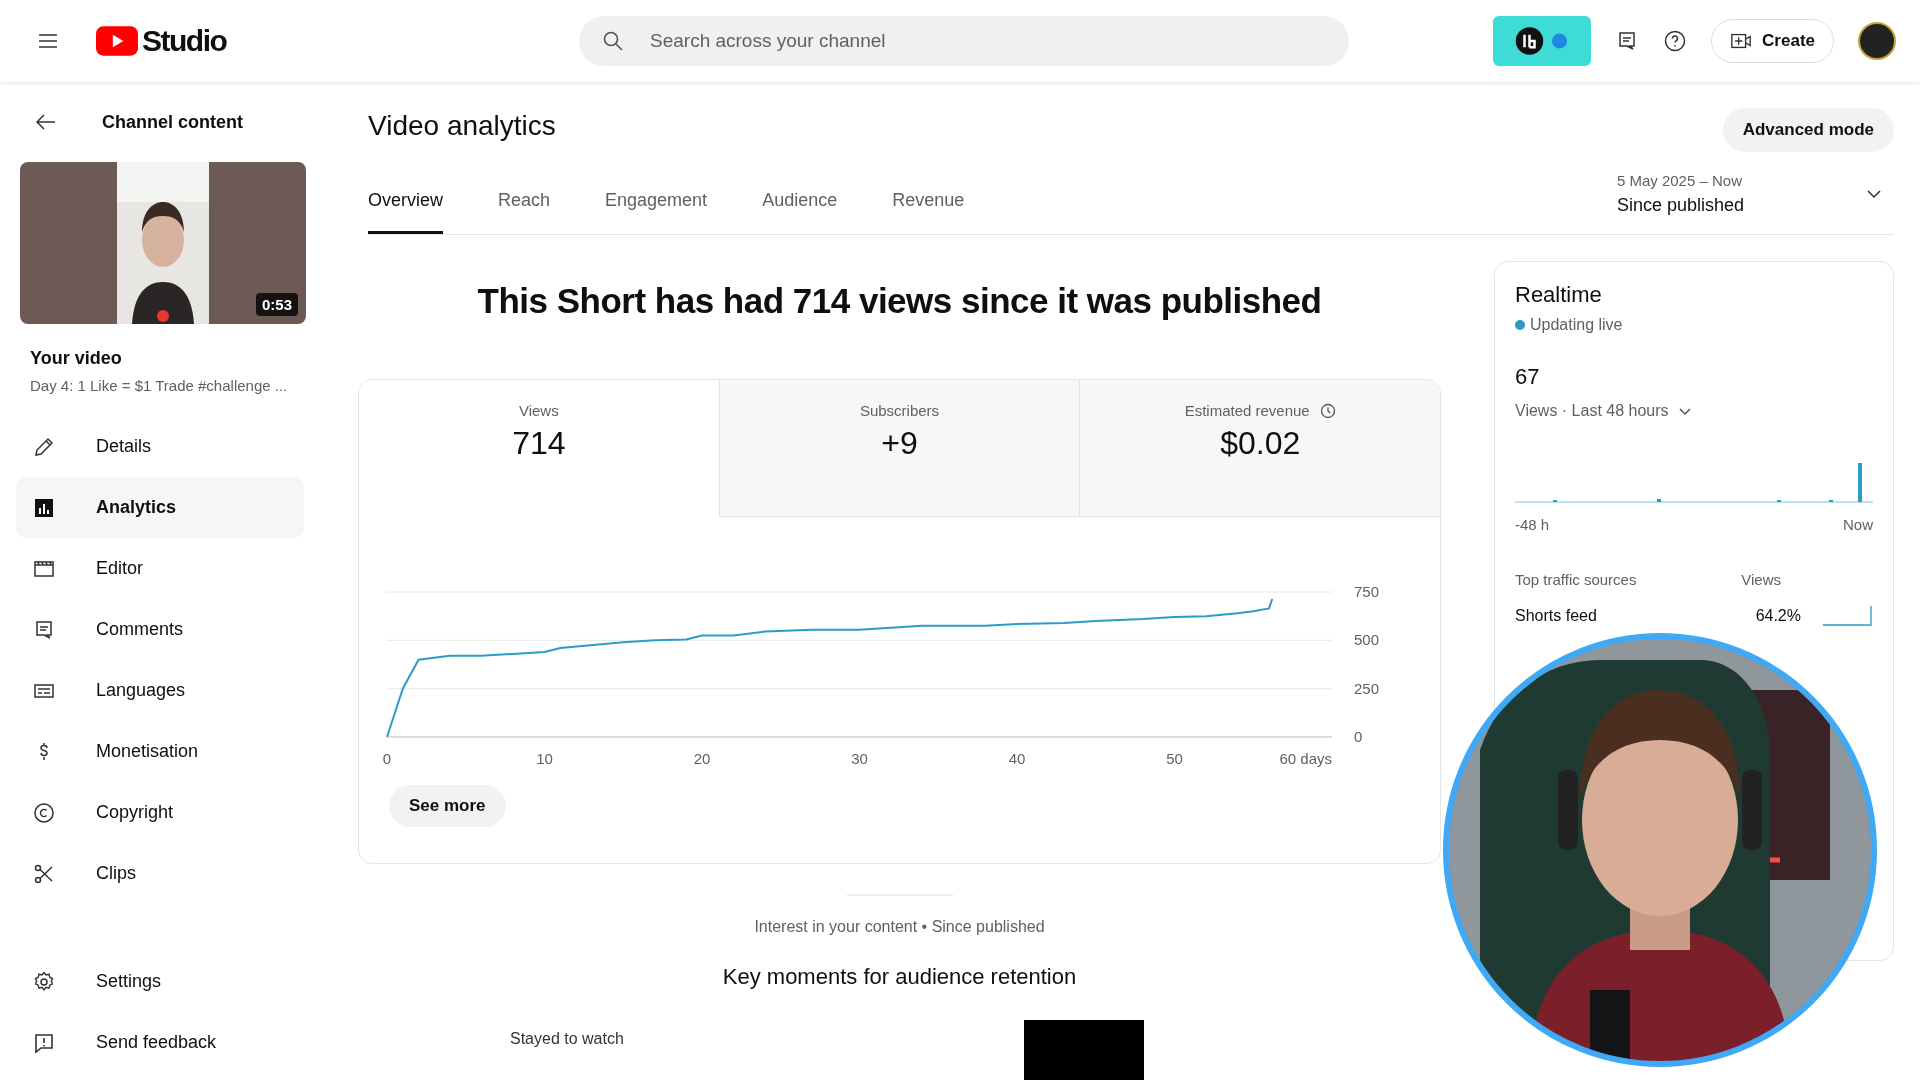  What do you see at coordinates (184, 41) in the screenshot?
I see `logo-text: Studio` at bounding box center [184, 41].